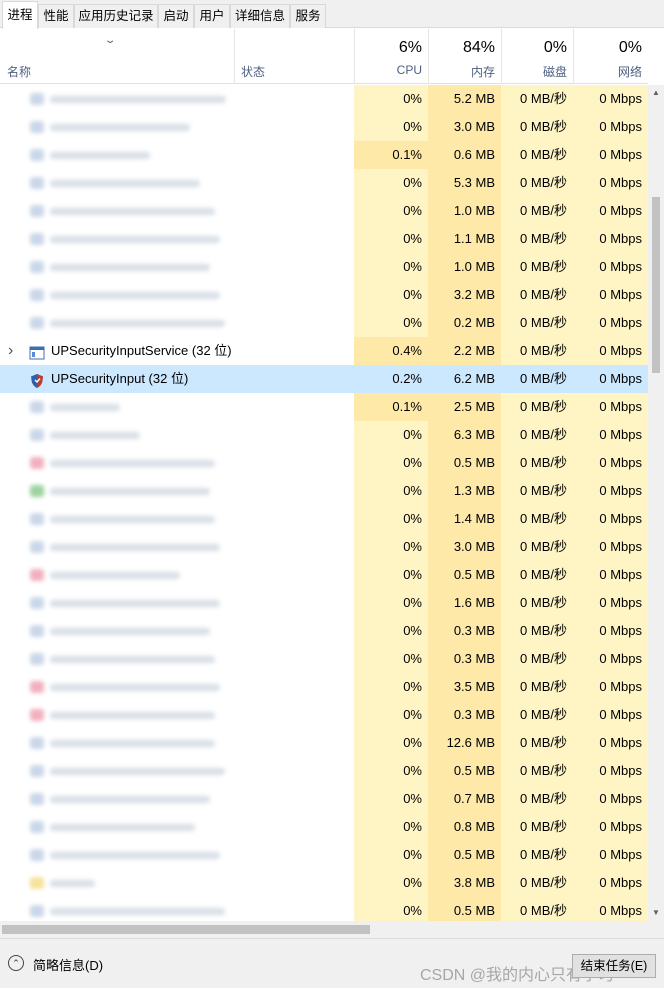 The height and width of the screenshot is (988, 664). I want to click on tab-processes: 进程, so click(20, 15).